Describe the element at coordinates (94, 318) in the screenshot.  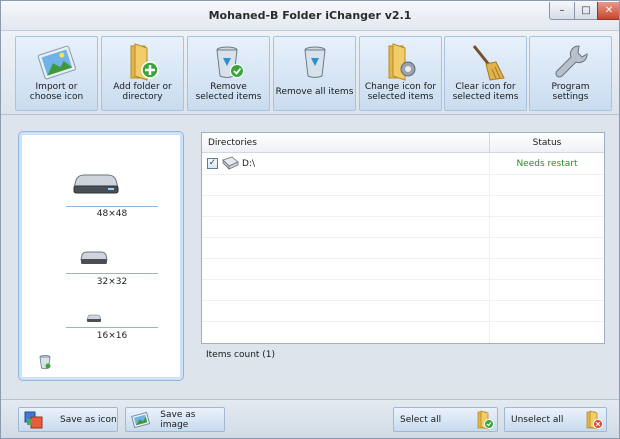
I see `drive-16-icon` at that location.